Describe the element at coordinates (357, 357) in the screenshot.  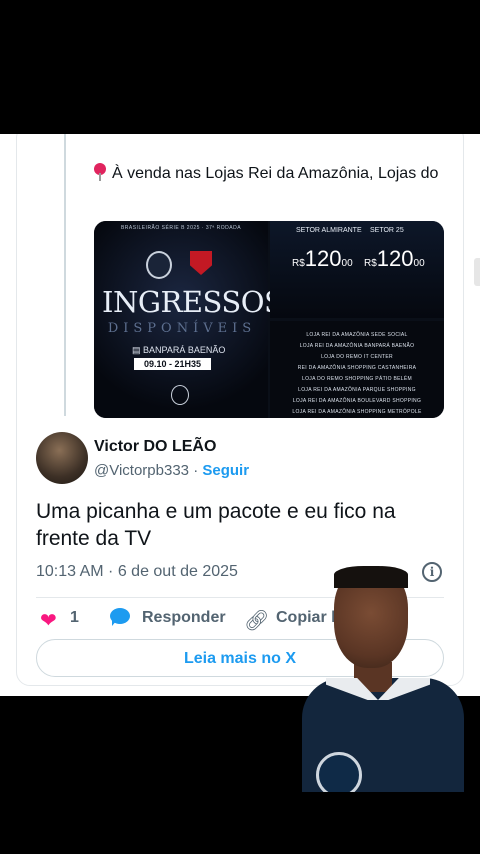
I see `store-item: LOJA DO REMO IT CENTER` at that location.